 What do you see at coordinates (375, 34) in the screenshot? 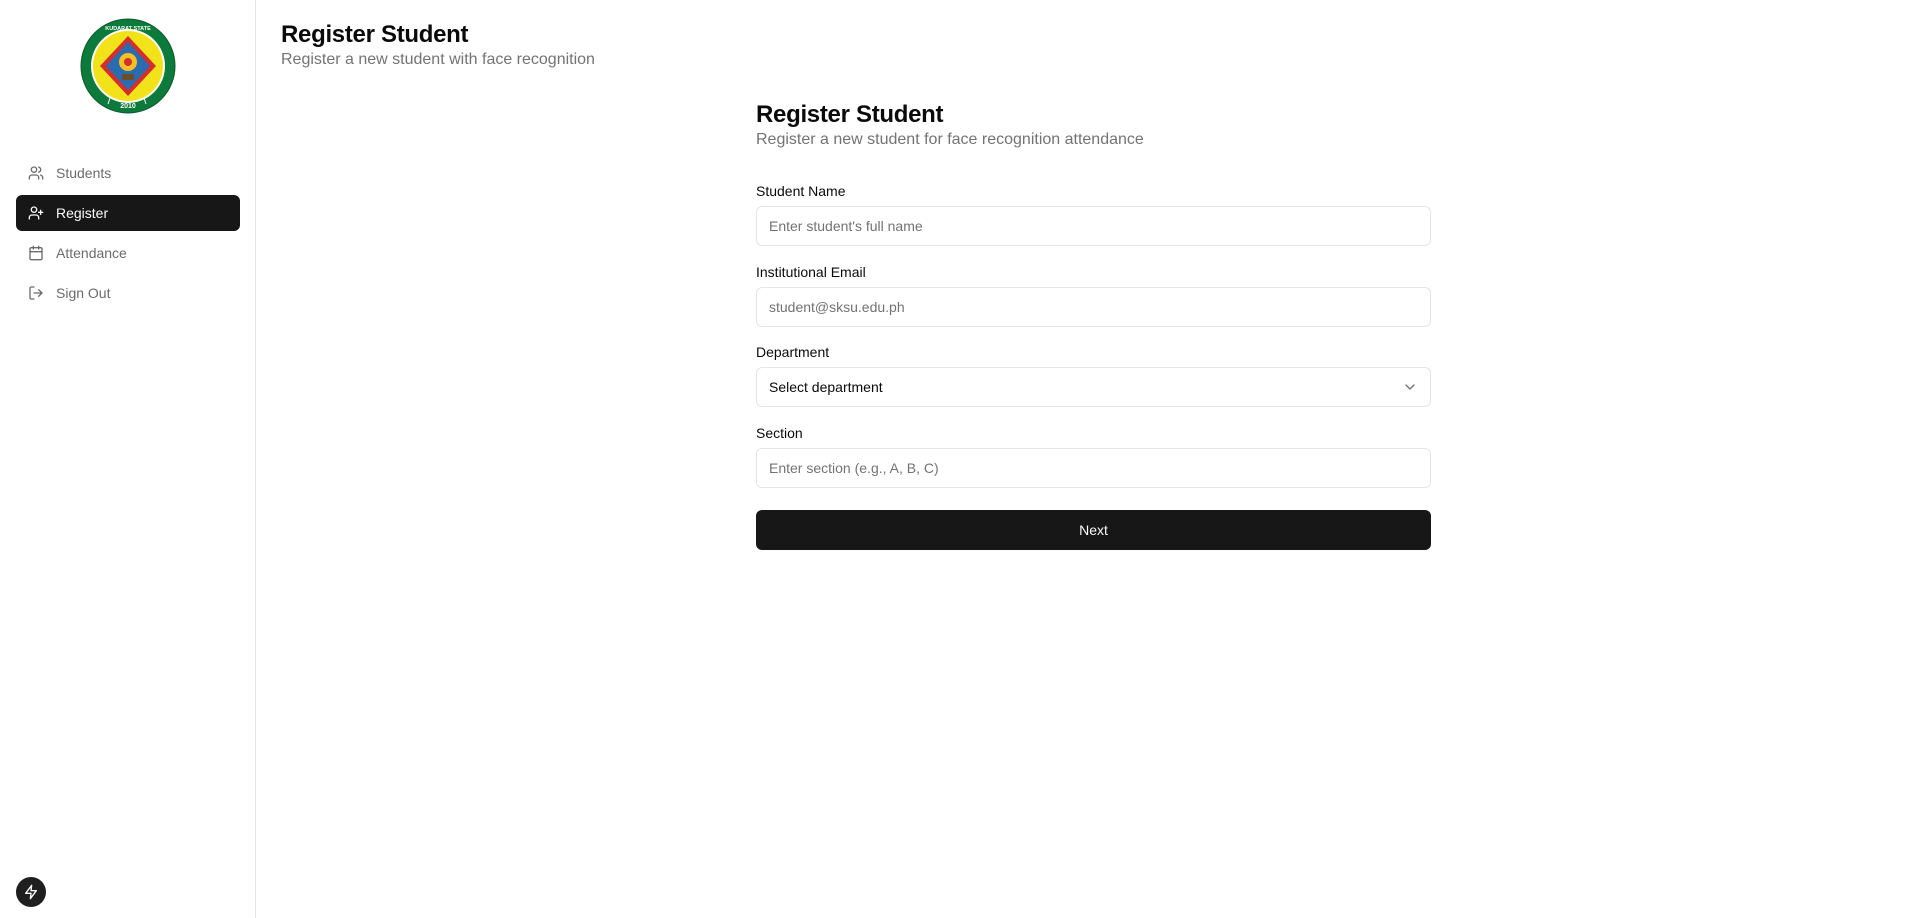
I see `page-title: Register Student` at bounding box center [375, 34].